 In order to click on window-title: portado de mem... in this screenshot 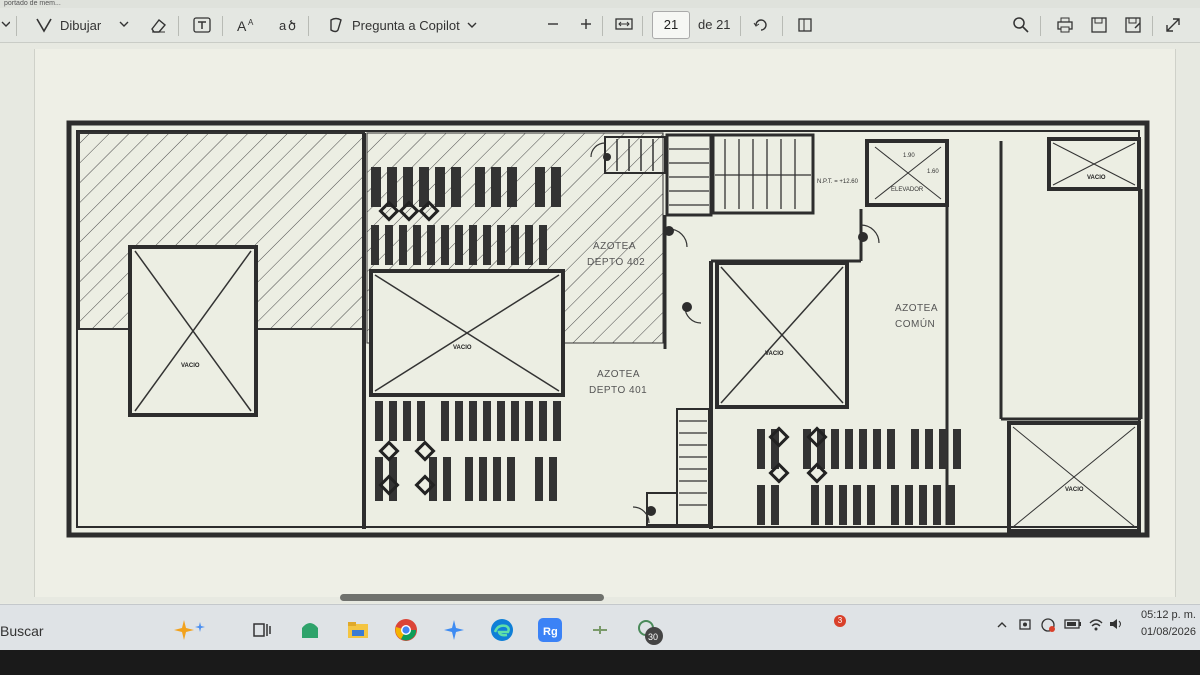, I will do `click(600, 4)`.